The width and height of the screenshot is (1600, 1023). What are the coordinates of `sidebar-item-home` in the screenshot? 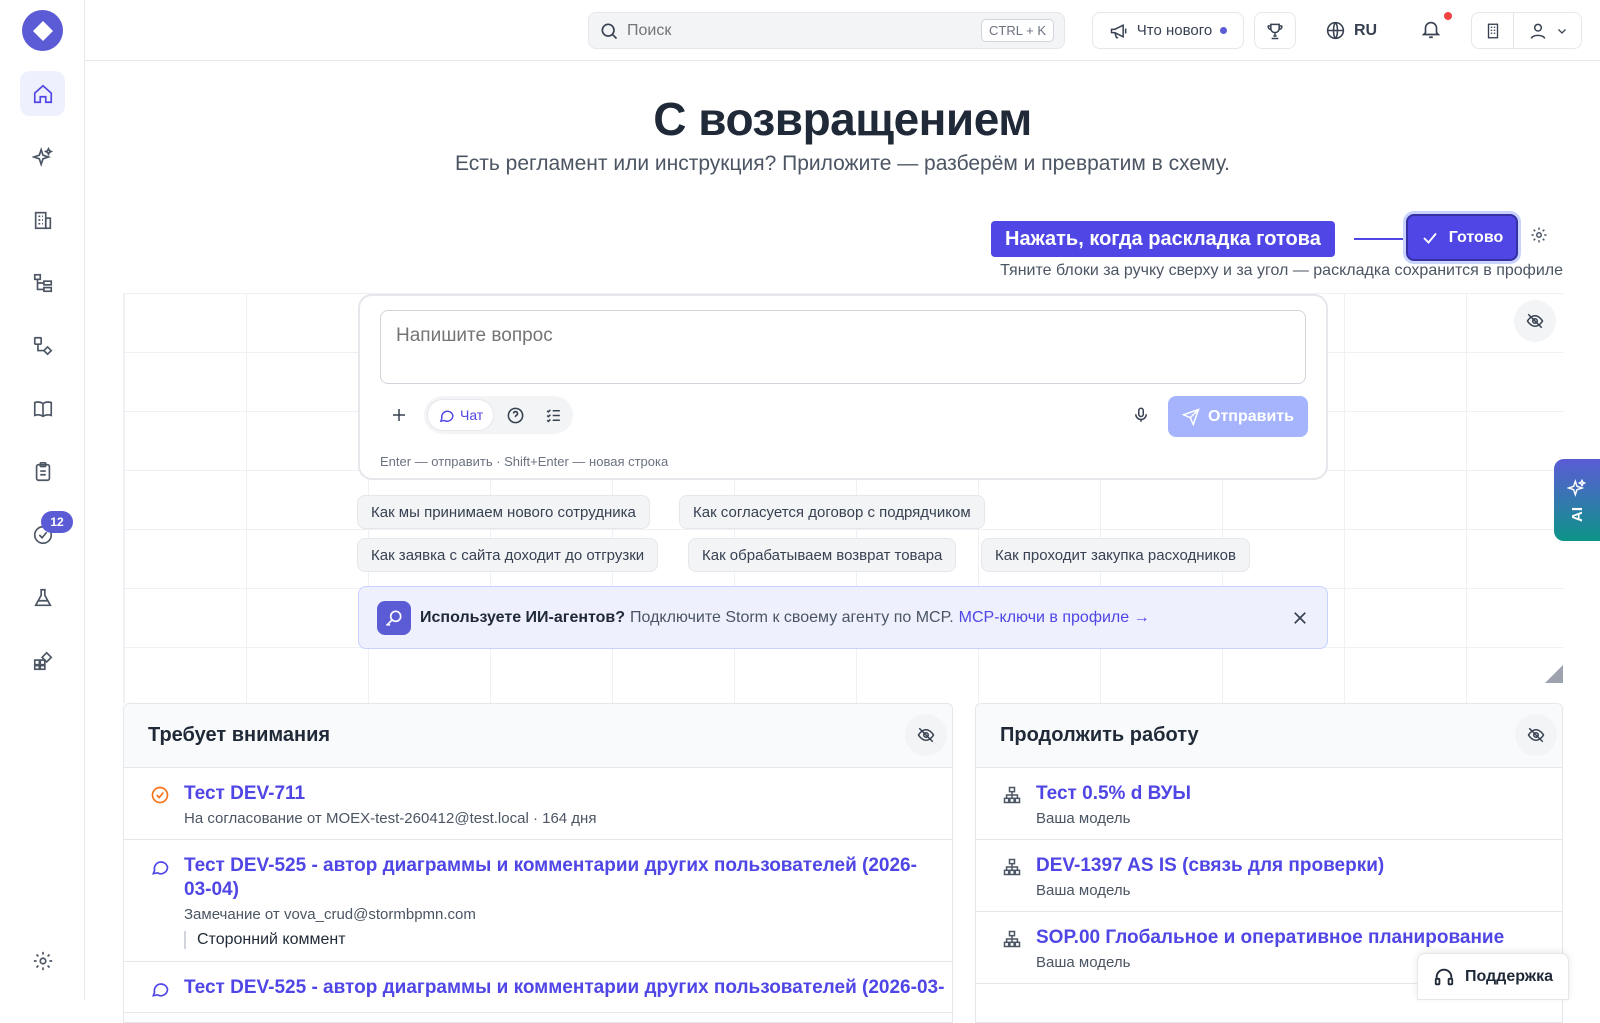 It's located at (42, 93).